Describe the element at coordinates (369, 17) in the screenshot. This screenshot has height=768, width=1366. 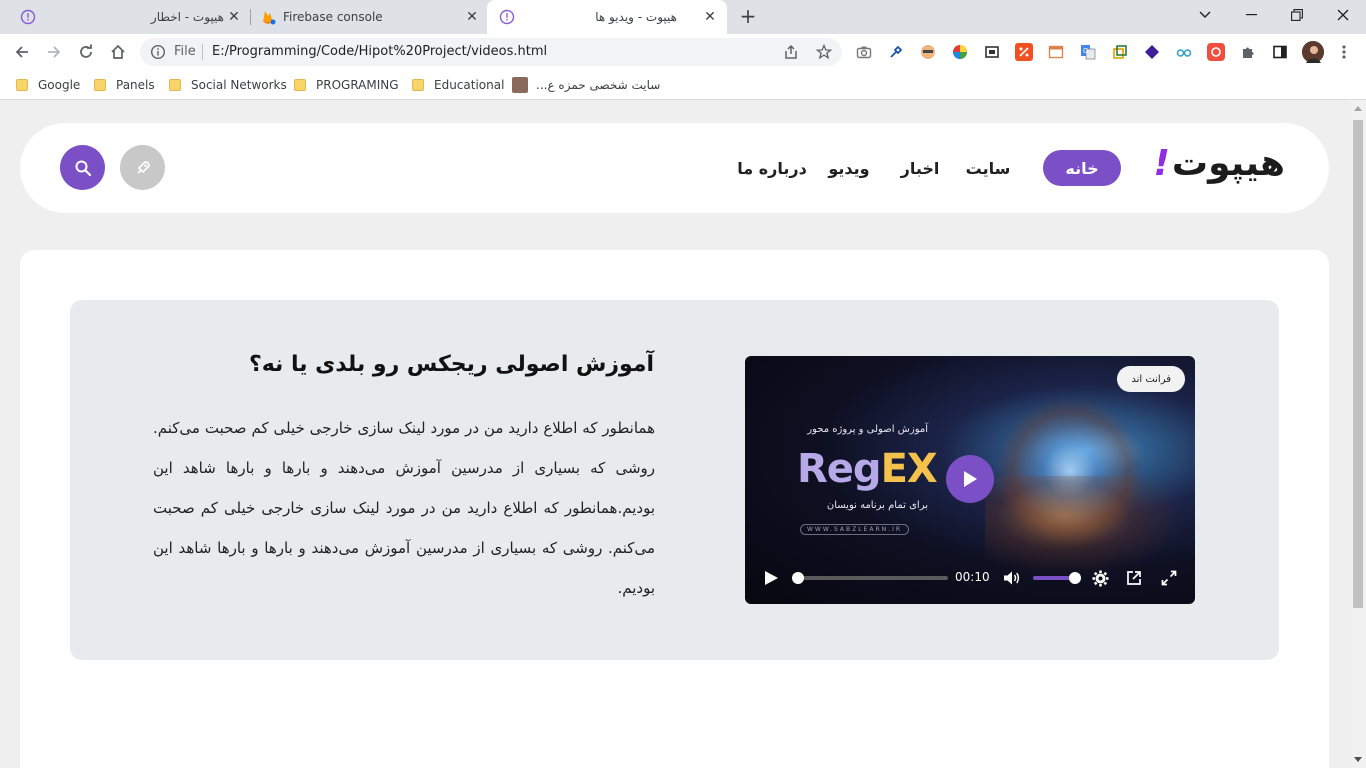
I see `browser-tab-firebase: Firebase console ✕` at that location.